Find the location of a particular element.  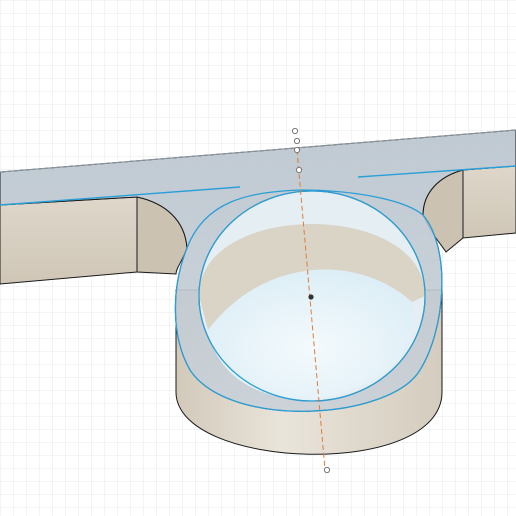

center-point is located at coordinates (311, 297).